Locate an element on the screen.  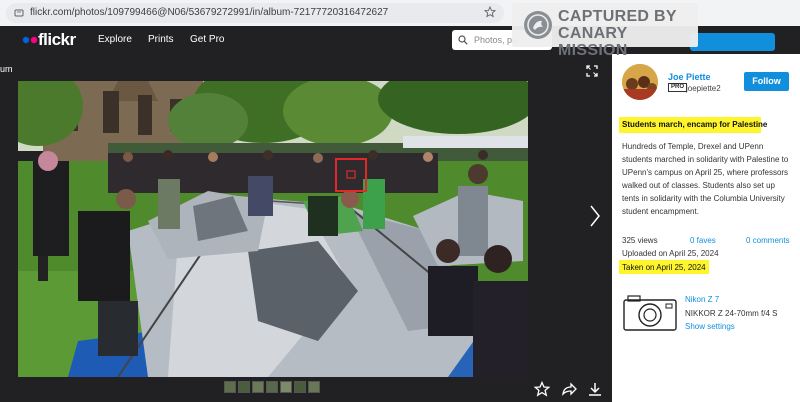
thumbnail-strip is located at coordinates (272, 388).